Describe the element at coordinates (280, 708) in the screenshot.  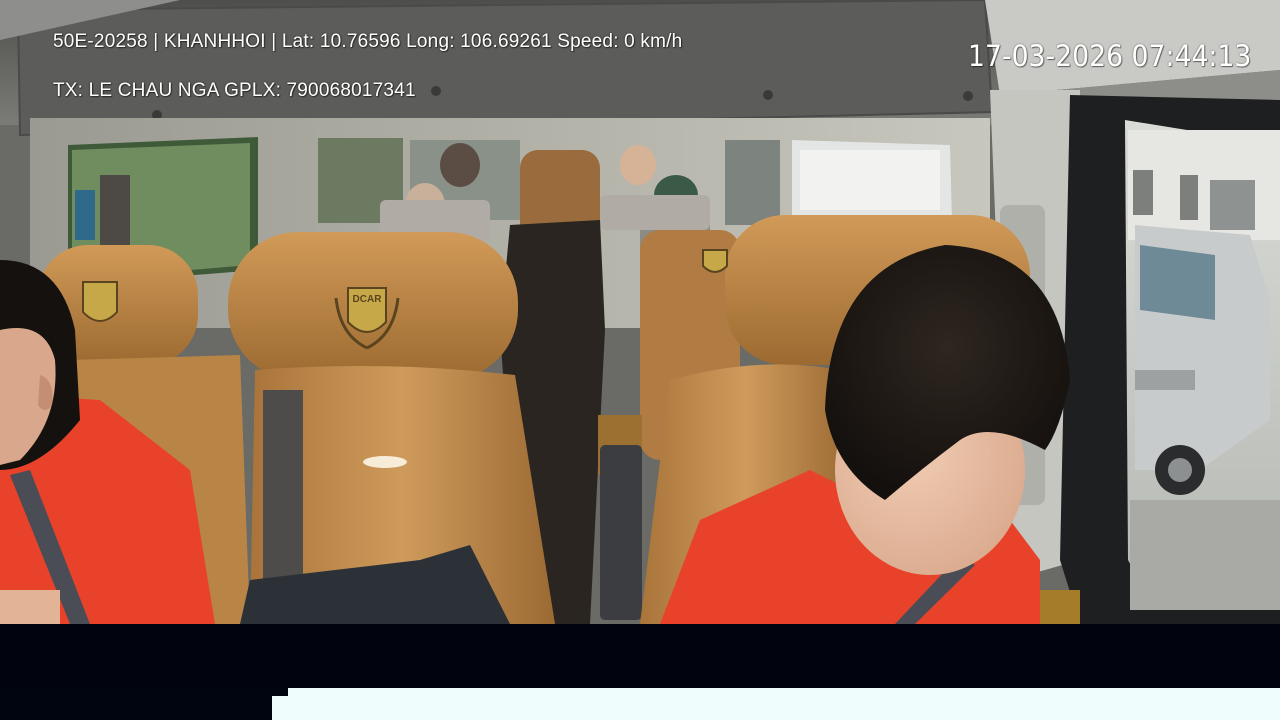
I see `bottom-strip-step` at that location.